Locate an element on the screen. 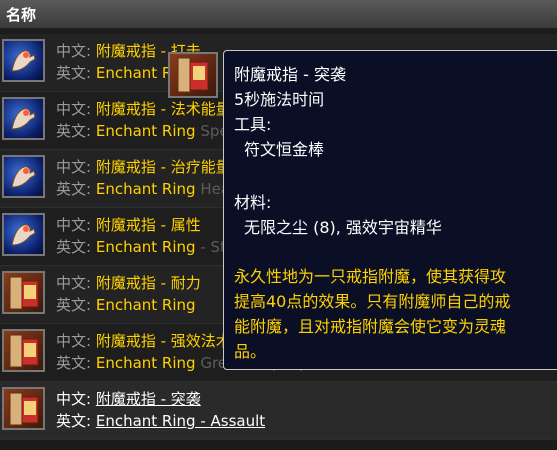 The width and height of the screenshot is (557, 450). item-name-cn: 附魔戒指 - 属性 is located at coordinates (148, 225).